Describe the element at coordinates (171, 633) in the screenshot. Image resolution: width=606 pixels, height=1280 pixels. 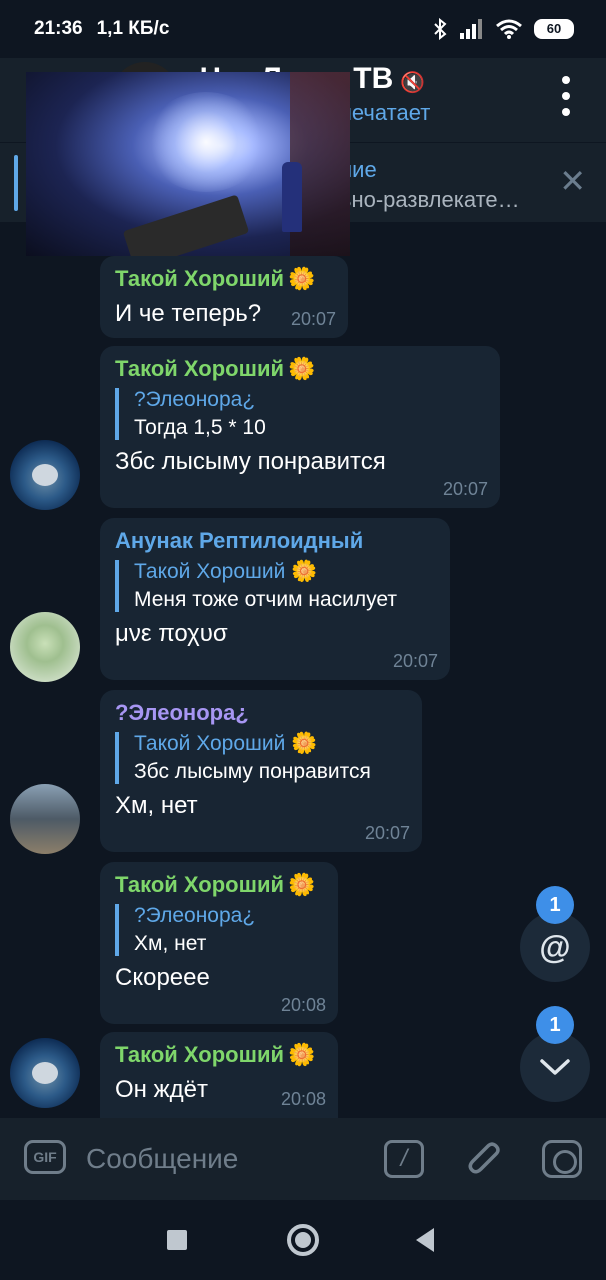
I see `message-text: μνε ποχυσ` at that location.